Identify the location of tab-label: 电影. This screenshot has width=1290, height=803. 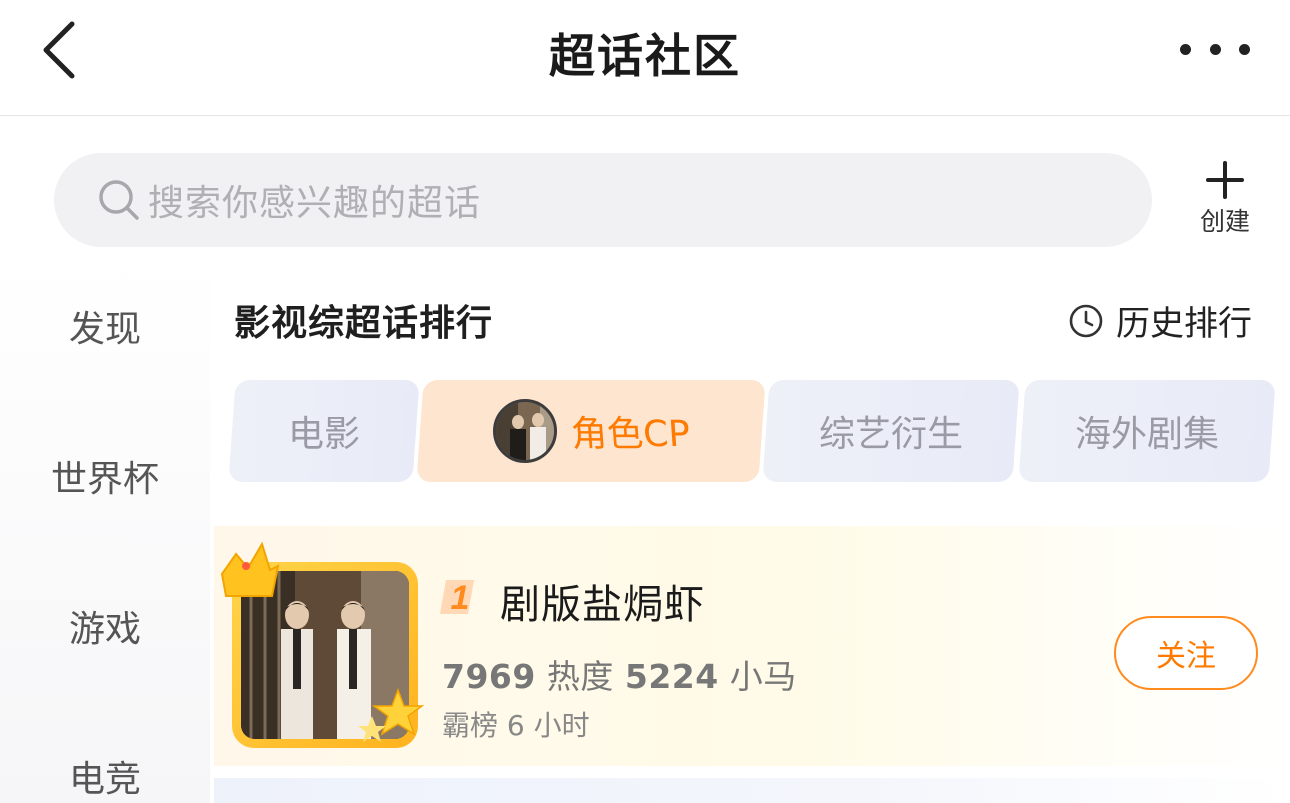
(323, 434).